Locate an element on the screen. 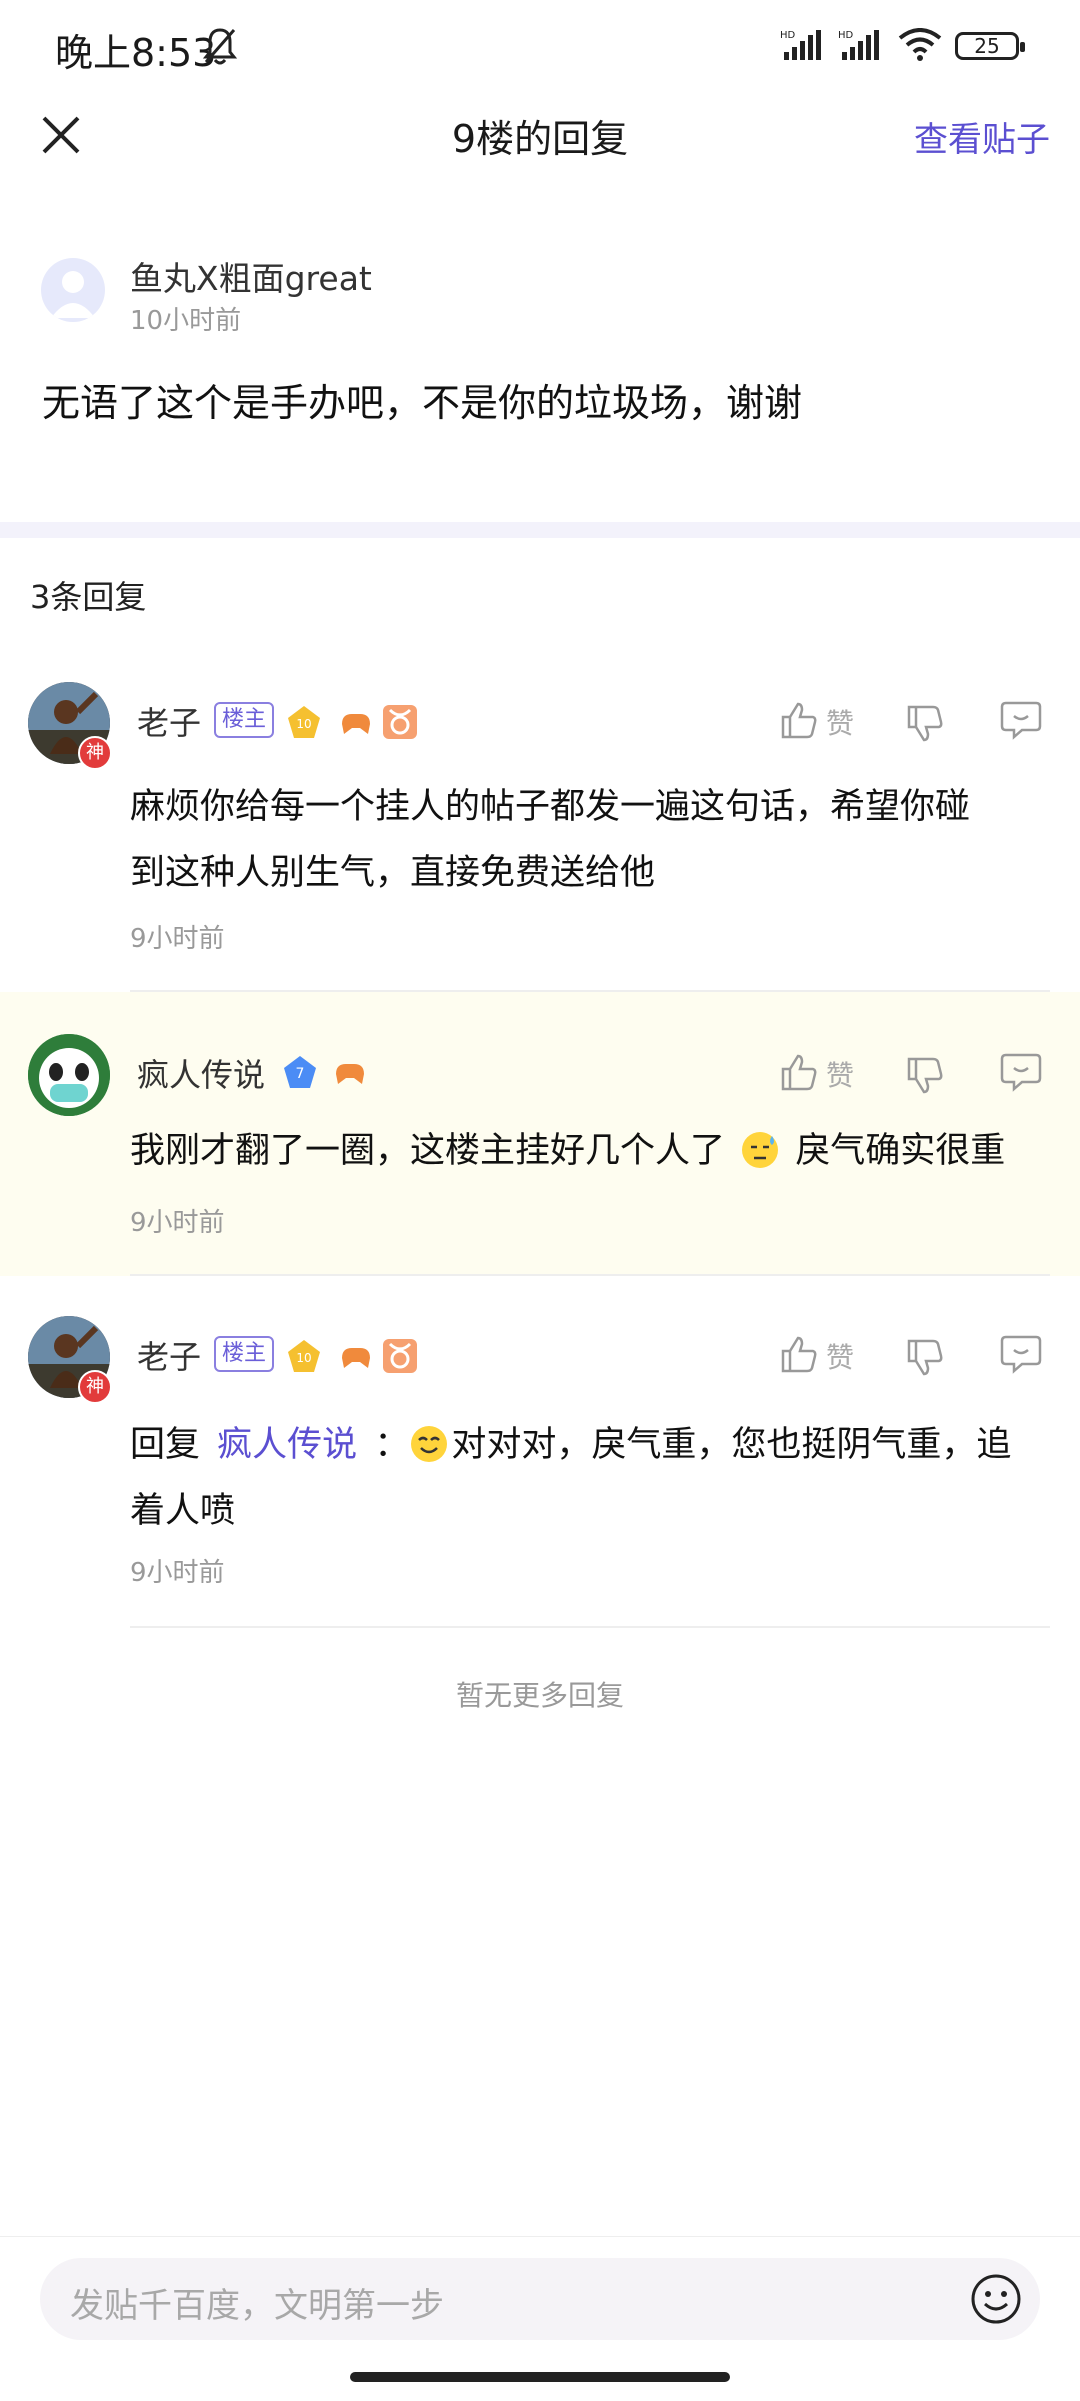 The height and width of the screenshot is (2401, 1080). reply-text: 我刚才翻了一圈，这楼主挂好几个人了 戾气确实很重 is located at coordinates (567, 1151).